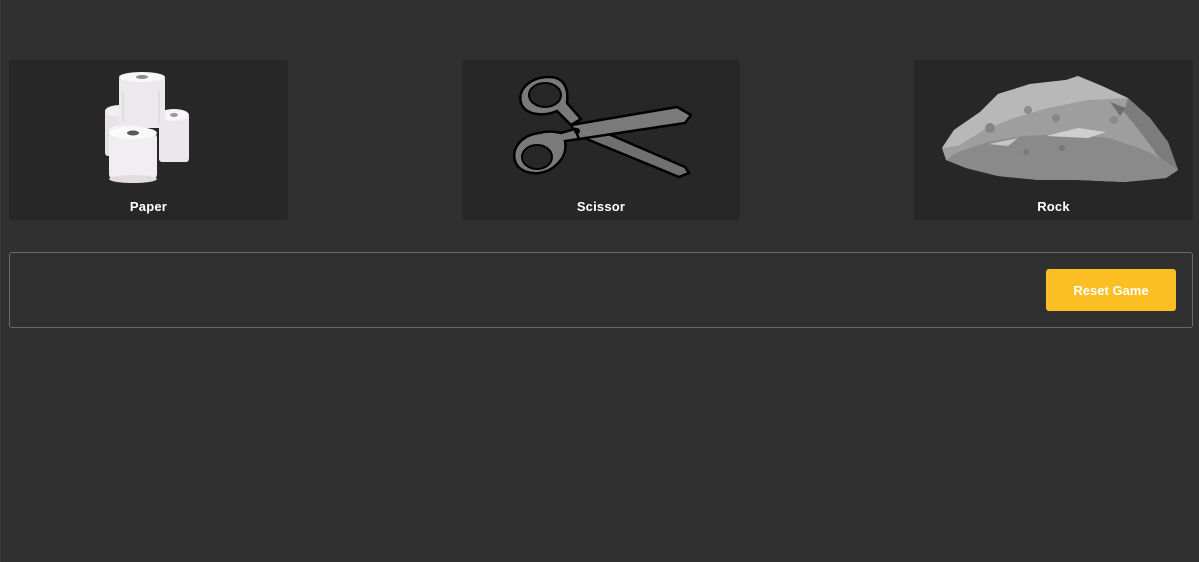 The height and width of the screenshot is (562, 1199). Describe the element at coordinates (1053, 206) in the screenshot. I see `choice-label-rock: Rock` at that location.